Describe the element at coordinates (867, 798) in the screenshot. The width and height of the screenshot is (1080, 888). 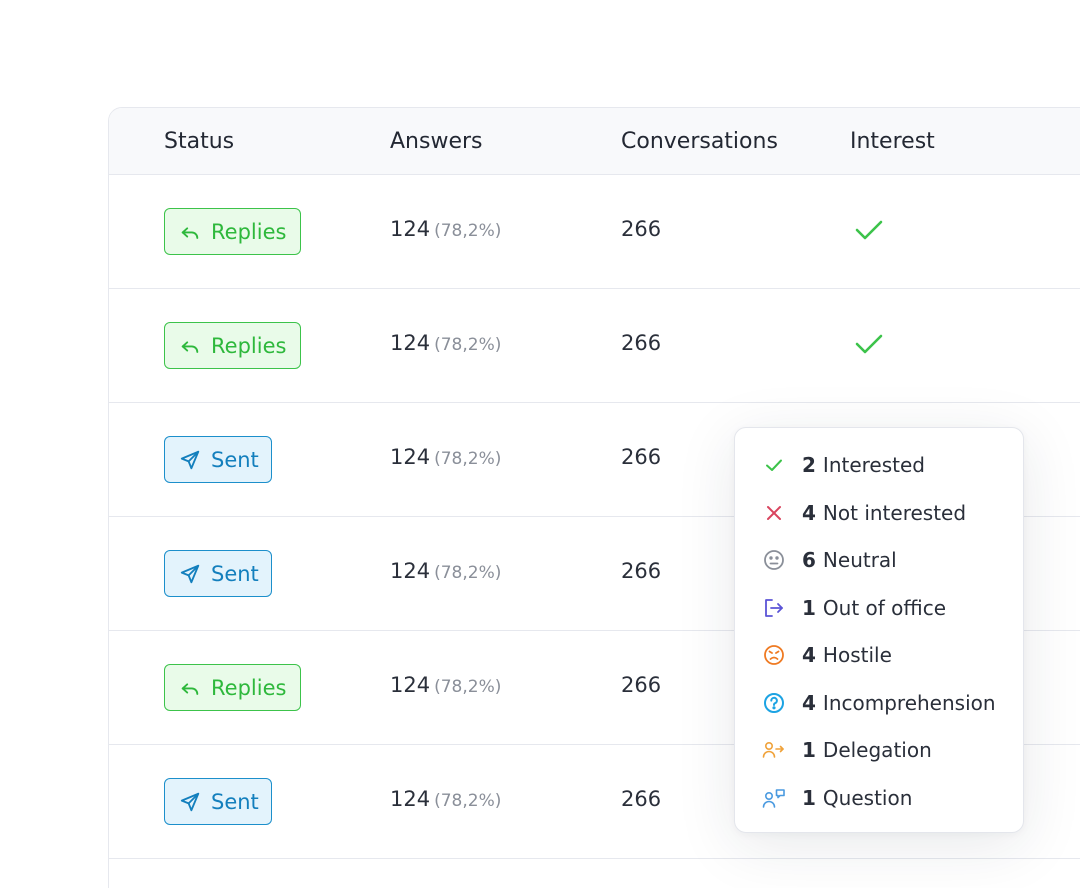
I see `item-label: Question` at that location.